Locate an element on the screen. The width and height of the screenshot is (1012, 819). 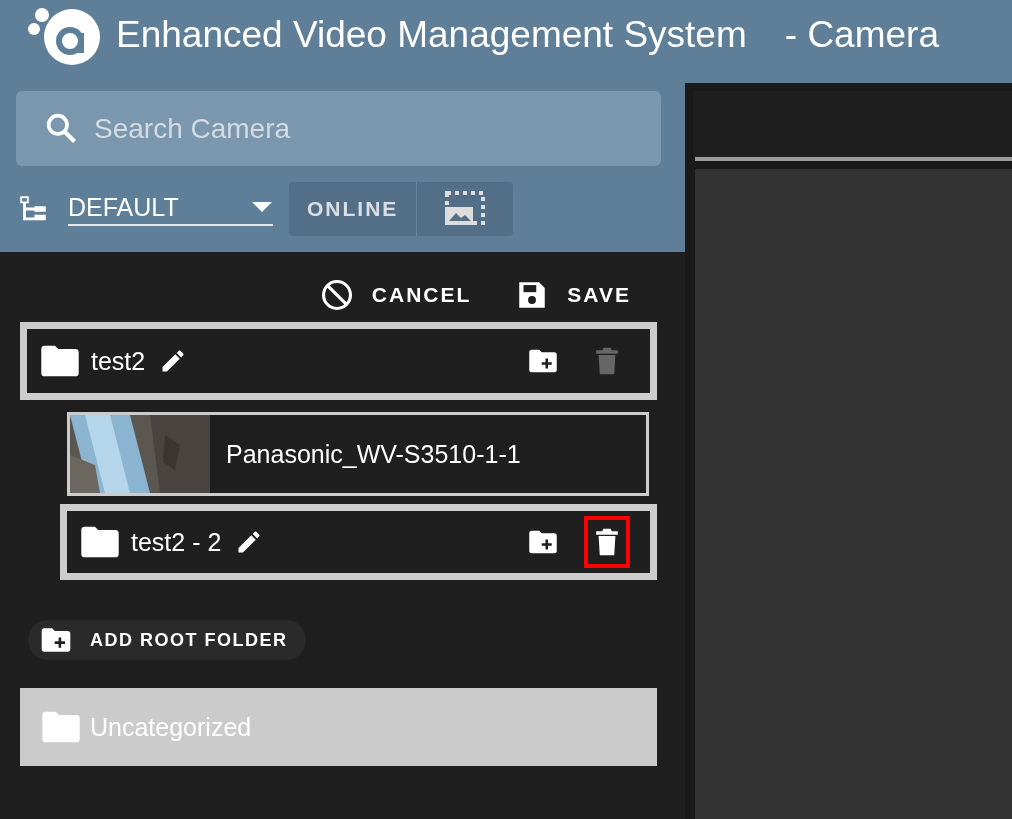
group-dropdown: DEFAULT is located at coordinates (170, 209).